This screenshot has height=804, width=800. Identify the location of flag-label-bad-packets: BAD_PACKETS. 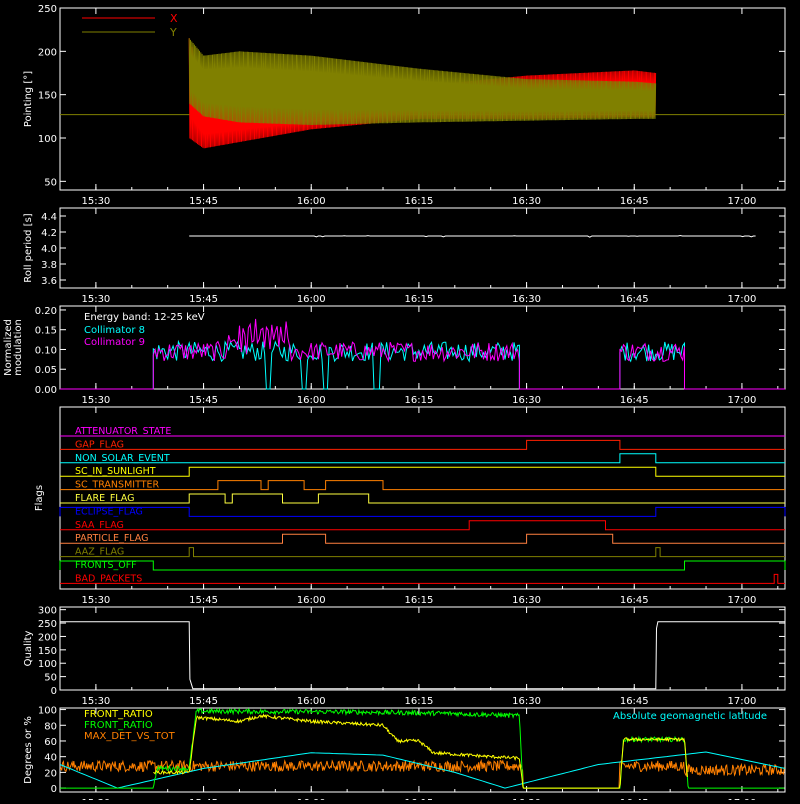
(108, 578).